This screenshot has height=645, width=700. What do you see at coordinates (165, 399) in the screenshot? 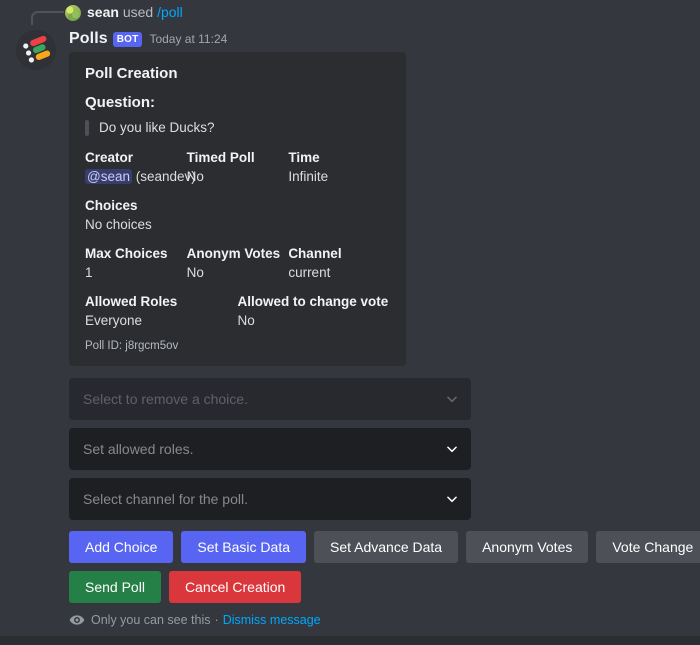
I see `select-placeholder: Select to remove a choice.` at bounding box center [165, 399].